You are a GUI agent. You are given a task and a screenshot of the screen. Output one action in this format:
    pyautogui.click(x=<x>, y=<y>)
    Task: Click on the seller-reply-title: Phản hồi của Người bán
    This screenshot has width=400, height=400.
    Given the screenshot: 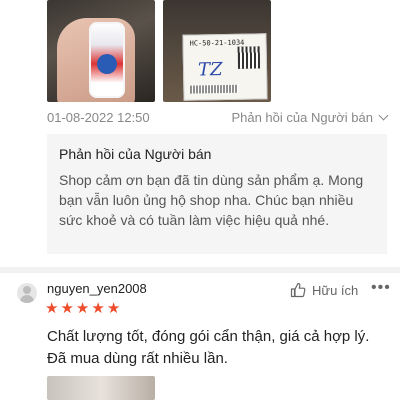 What is the action you would take?
    pyautogui.click(x=135, y=154)
    